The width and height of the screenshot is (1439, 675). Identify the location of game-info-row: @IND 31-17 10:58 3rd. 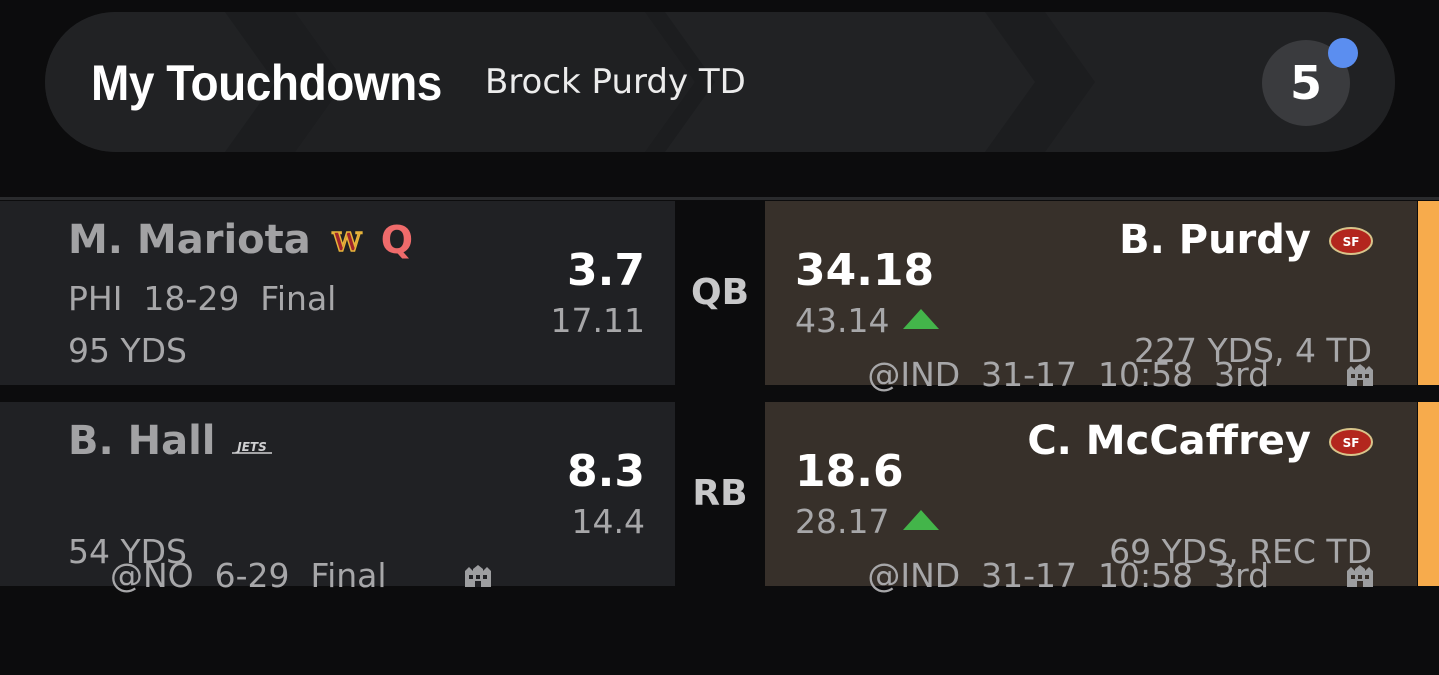
(1099, 577).